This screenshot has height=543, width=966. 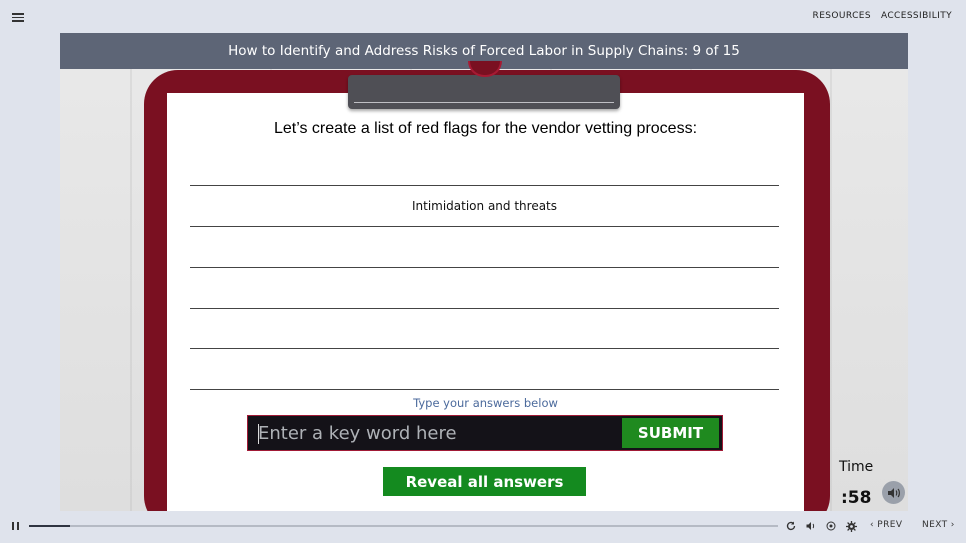 I want to click on volume-icon, so click(x=811, y=526).